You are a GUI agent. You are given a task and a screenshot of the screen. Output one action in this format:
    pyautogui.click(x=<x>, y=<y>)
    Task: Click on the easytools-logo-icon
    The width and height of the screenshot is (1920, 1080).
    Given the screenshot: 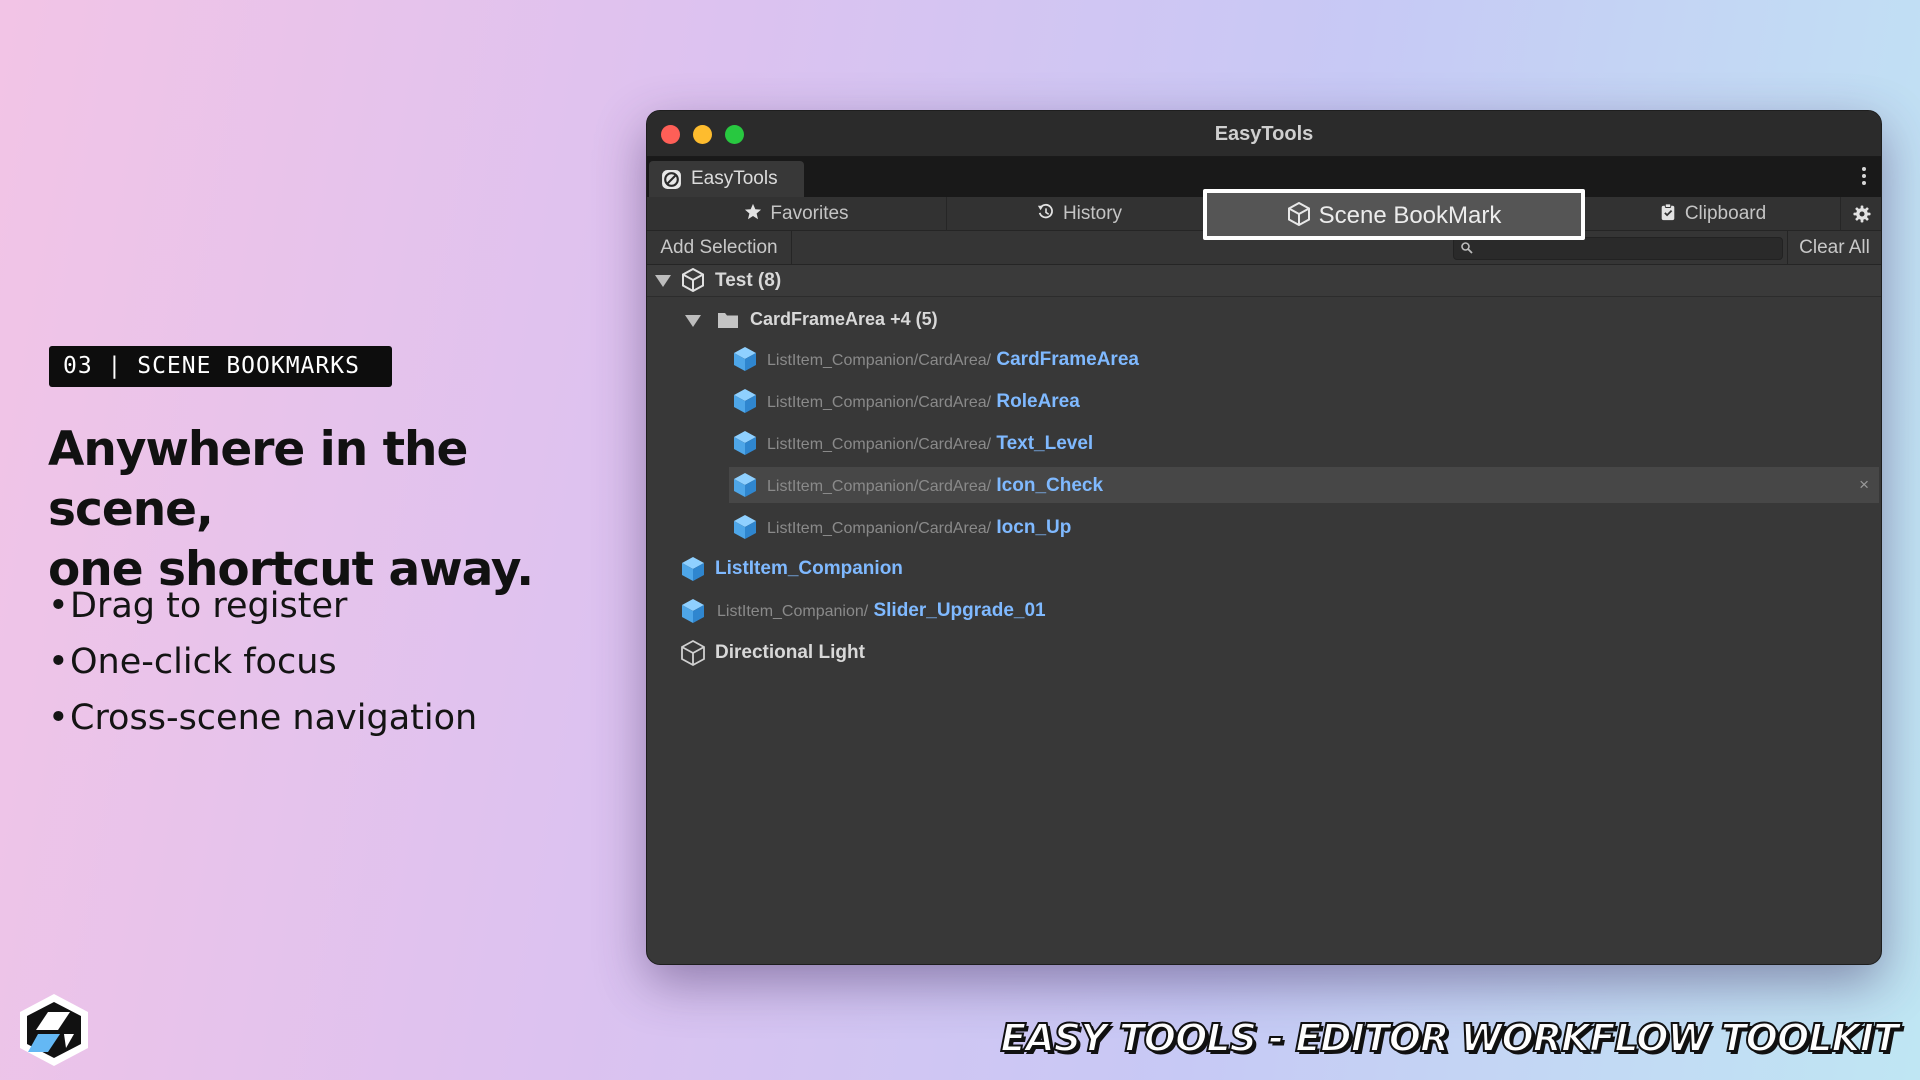 What is the action you would take?
    pyautogui.click(x=671, y=179)
    